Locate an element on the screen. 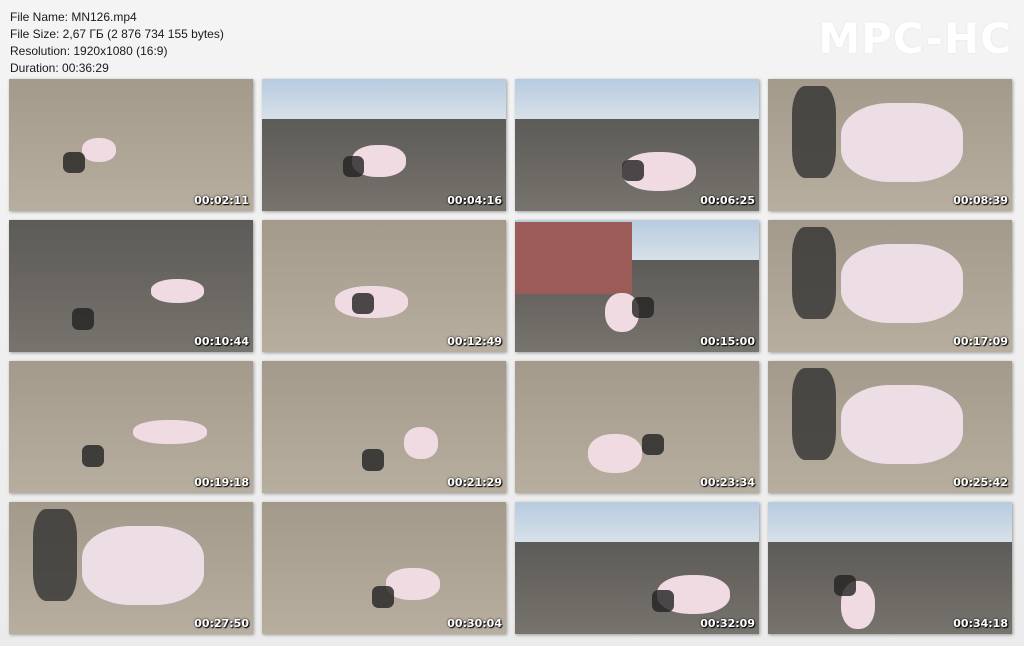  timestamp: 00:08:39 is located at coordinates (980, 200).